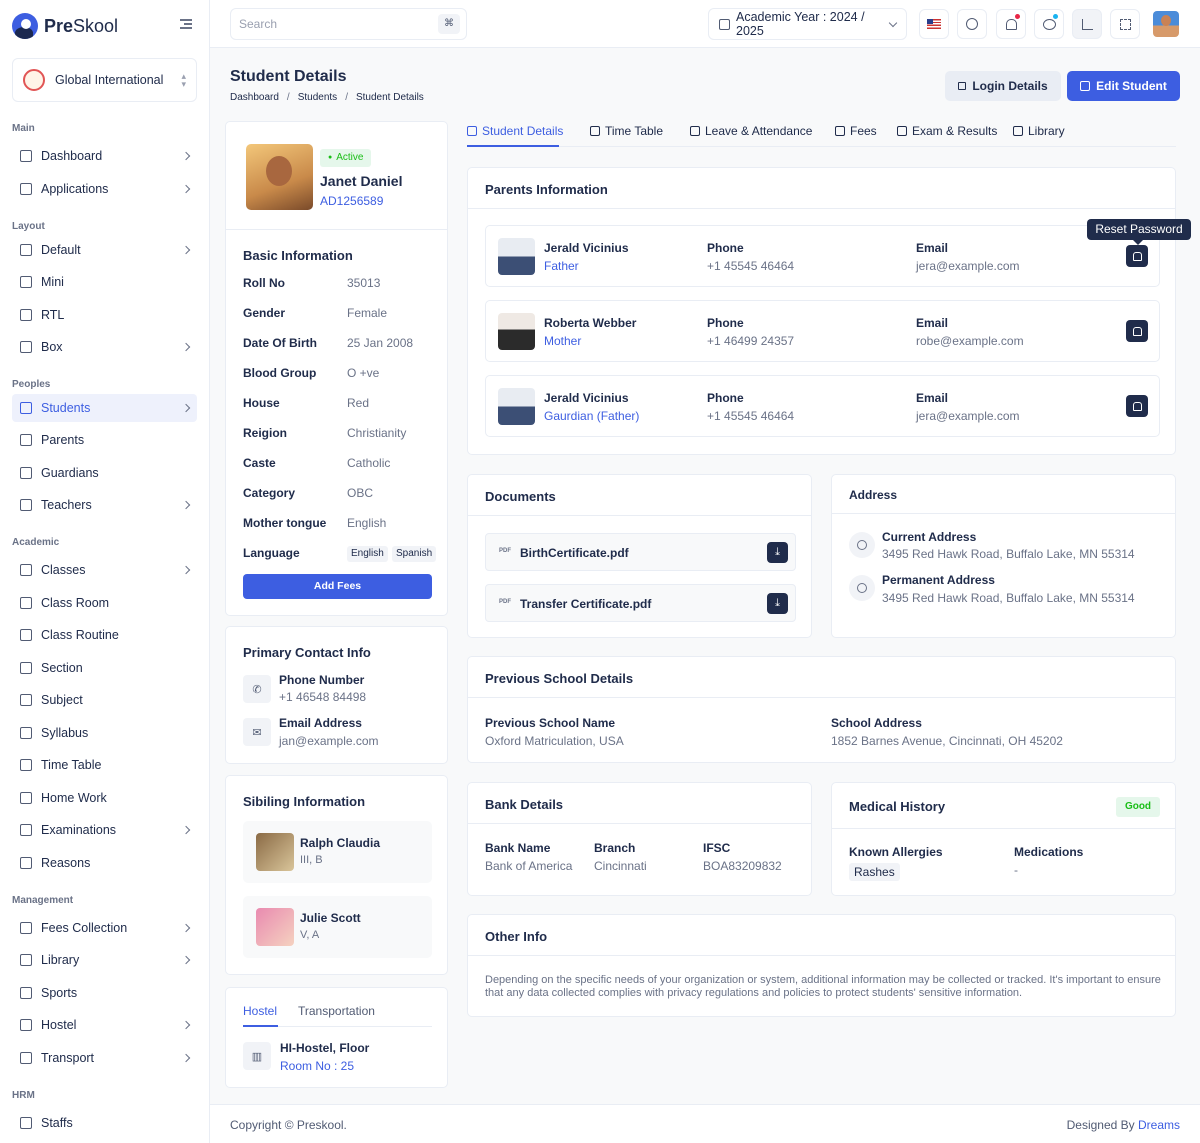 This screenshot has height=1143, width=1200. I want to click on sidebar-item-hostel: Hostel, so click(104, 1025).